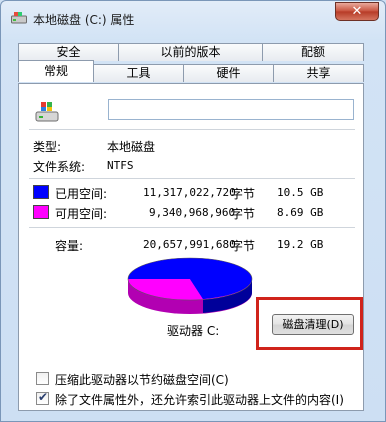 This screenshot has width=386, height=422. I want to click on drive-label: 驱动器 C:, so click(193, 331).